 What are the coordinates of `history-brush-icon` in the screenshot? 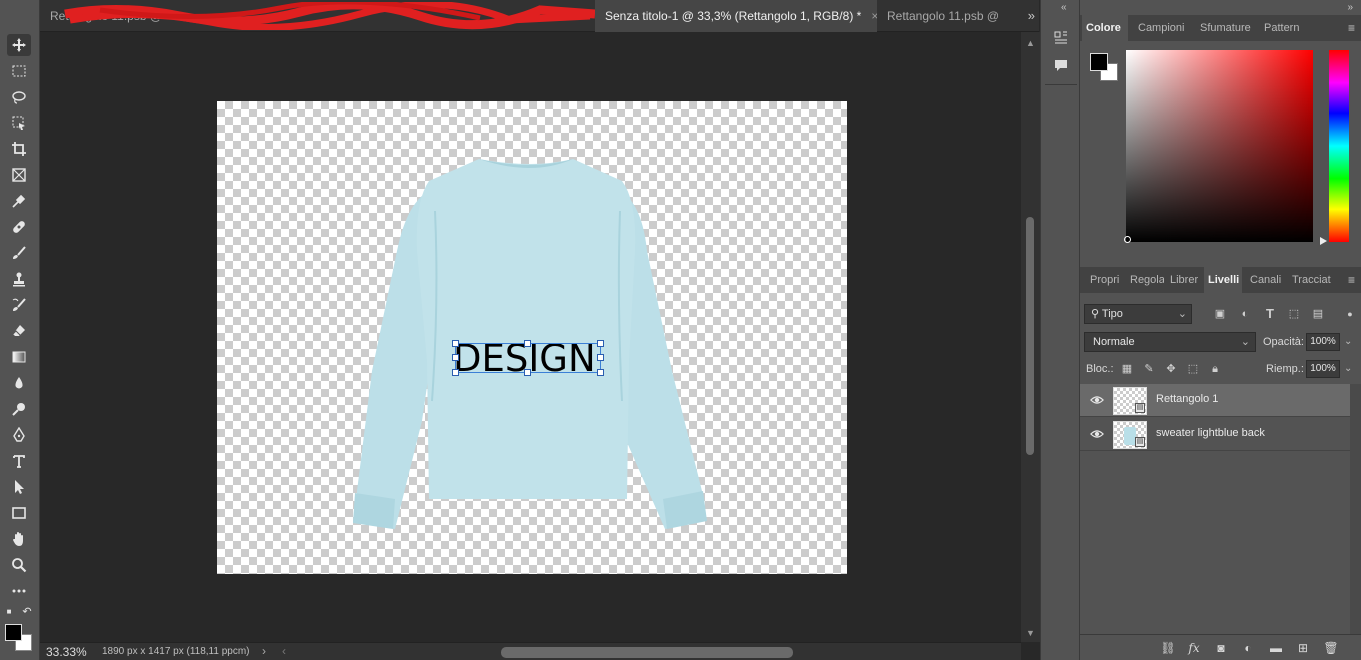 It's located at (19, 305).